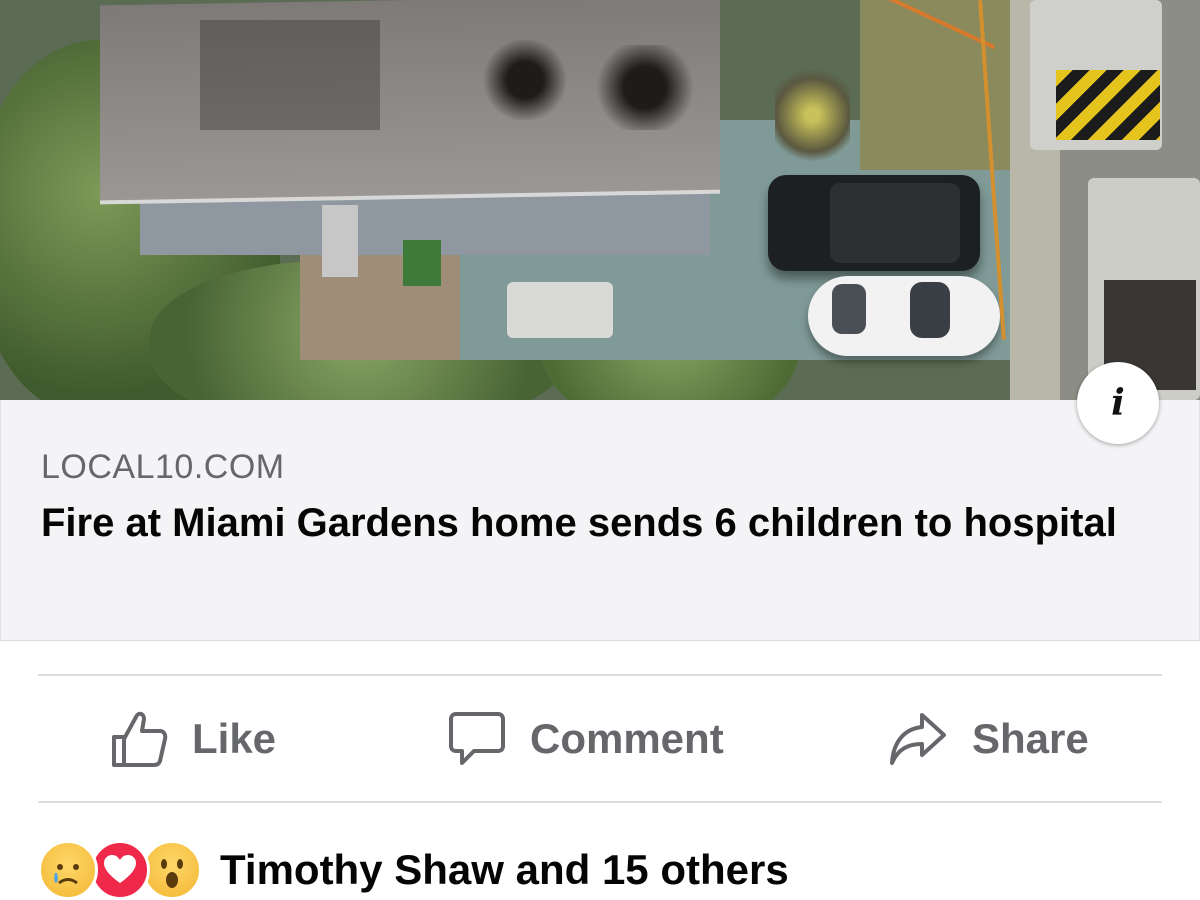 Image resolution: width=1200 pixels, height=900 pixels. Describe the element at coordinates (68, 870) in the screenshot. I see `sad-reaction-icon` at that location.